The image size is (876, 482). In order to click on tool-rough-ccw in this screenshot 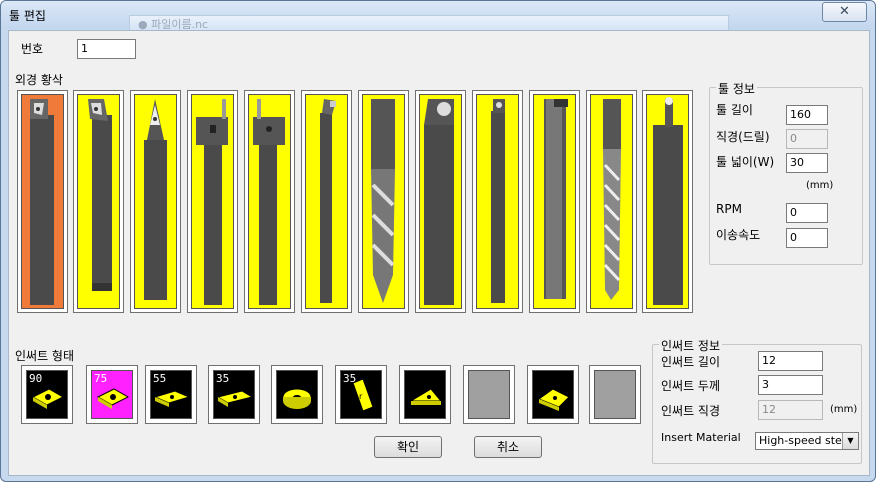, I will do `click(98, 201)`.